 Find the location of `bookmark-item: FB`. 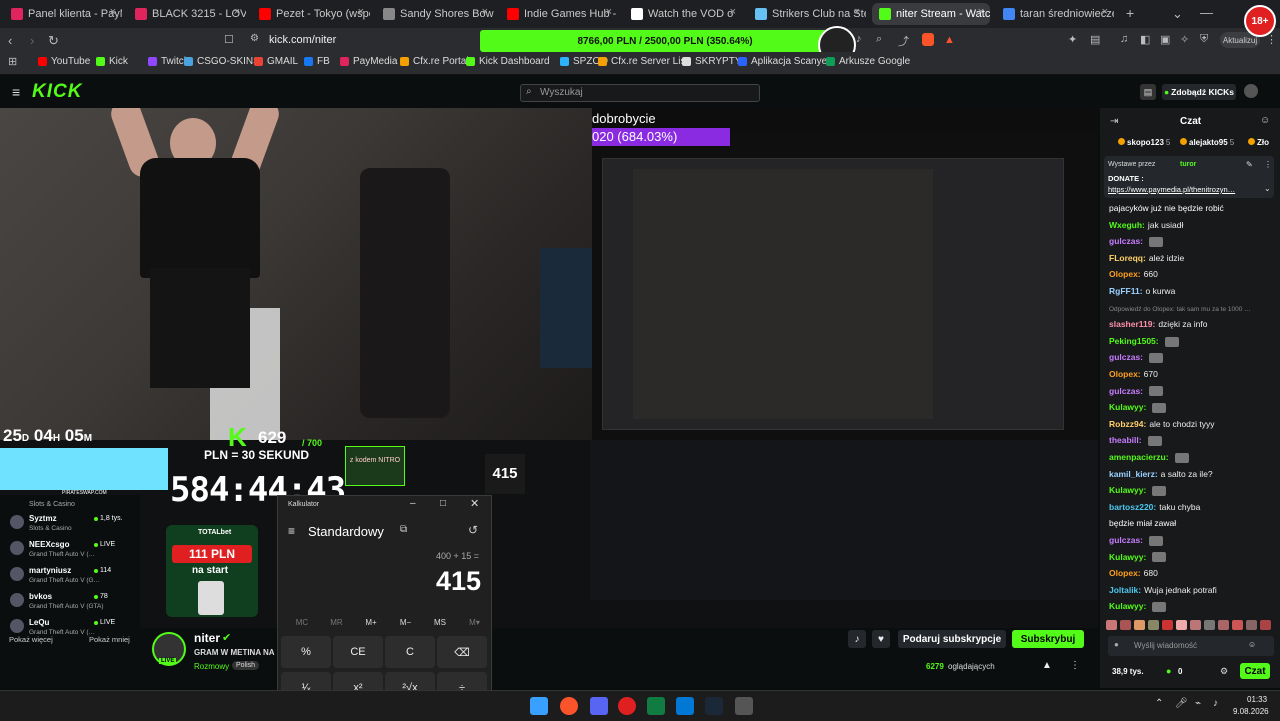

bookmark-item: FB is located at coordinates (317, 61).